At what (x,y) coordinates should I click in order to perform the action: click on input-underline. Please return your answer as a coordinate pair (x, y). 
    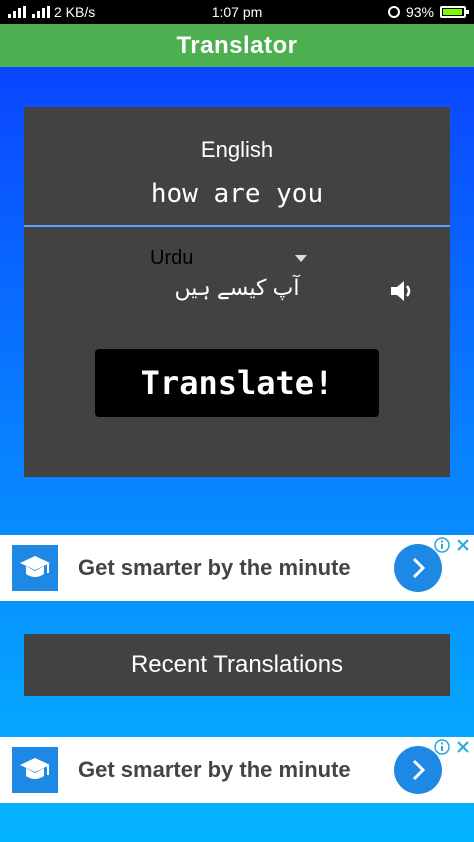
    Looking at the image, I should click on (237, 226).